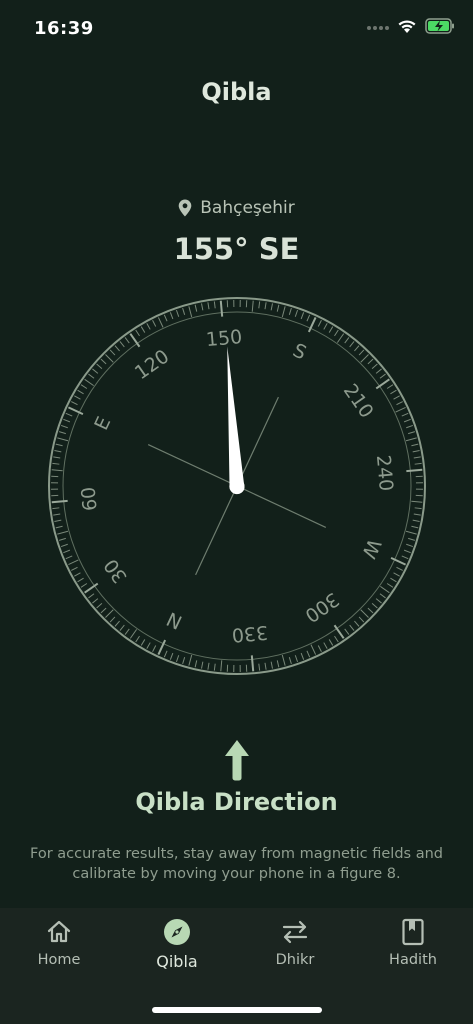 This screenshot has height=1024, width=473. Describe the element at coordinates (378, 28) in the screenshot. I see `cellular-signal-icon` at that location.